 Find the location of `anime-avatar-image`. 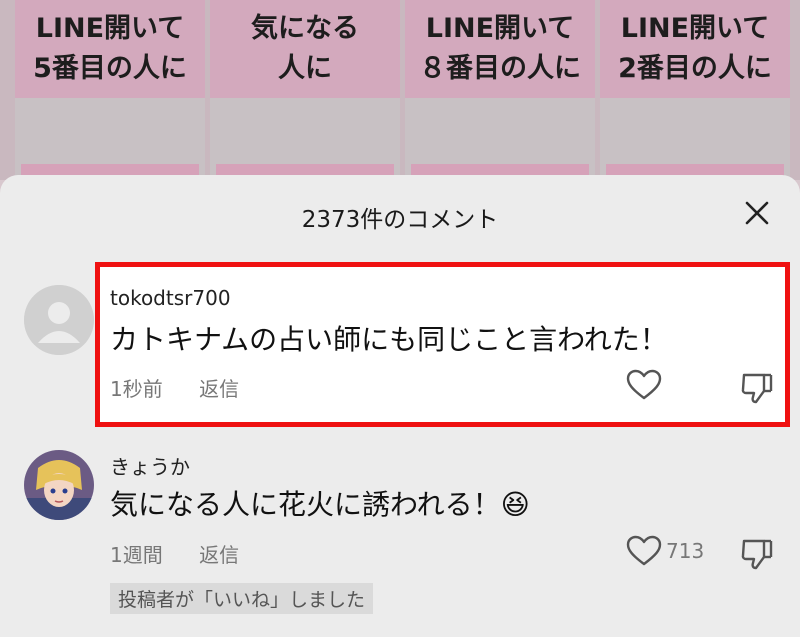

anime-avatar-image is located at coordinates (59, 485).